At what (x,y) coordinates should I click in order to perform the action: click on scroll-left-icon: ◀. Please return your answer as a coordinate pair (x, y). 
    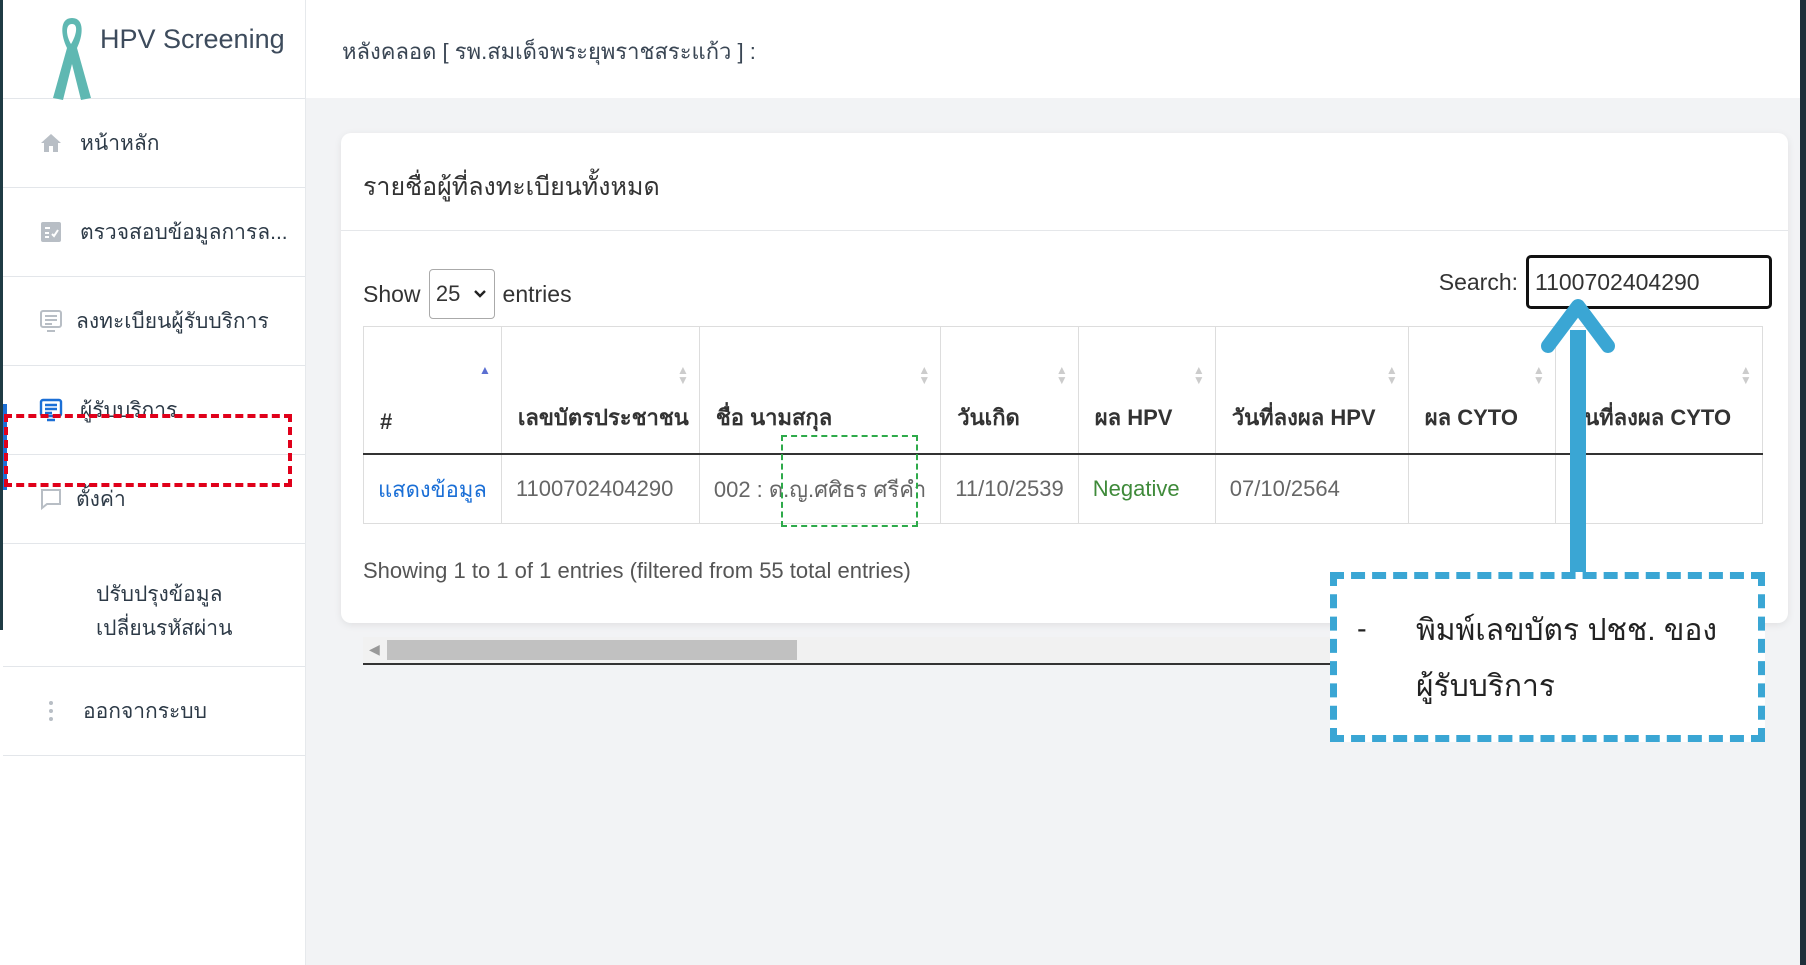
    Looking at the image, I should click on (374, 649).